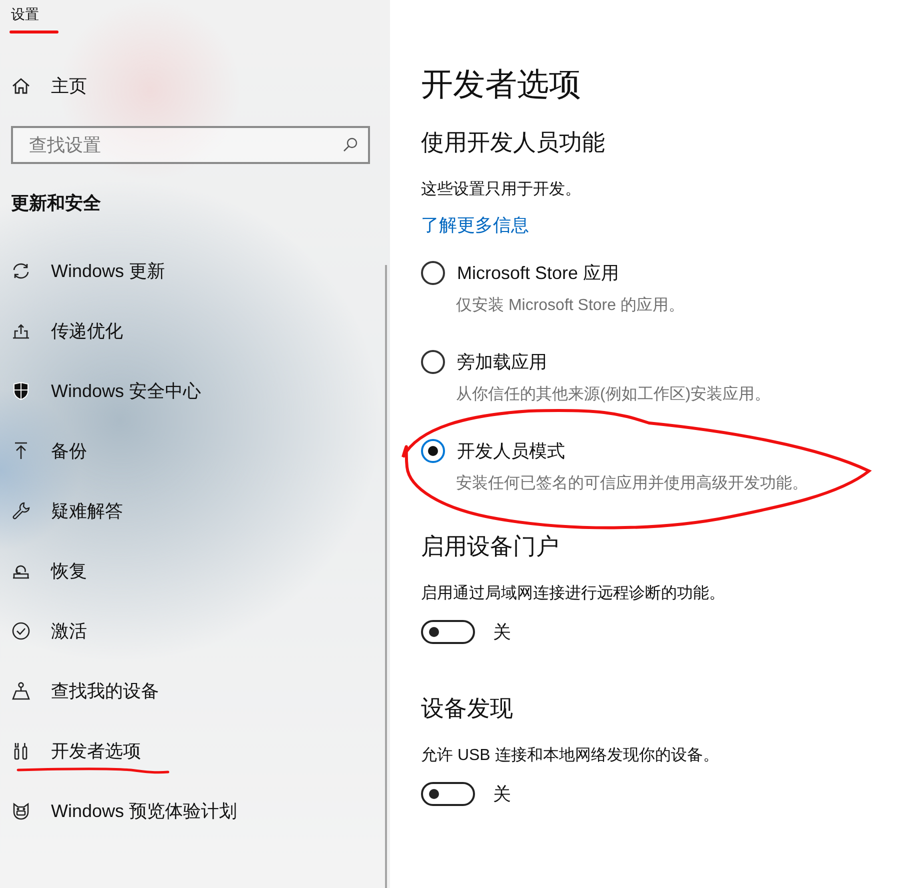 This screenshot has height=888, width=902. Describe the element at coordinates (501, 84) in the screenshot. I see `page-title: 开发者选项` at that location.